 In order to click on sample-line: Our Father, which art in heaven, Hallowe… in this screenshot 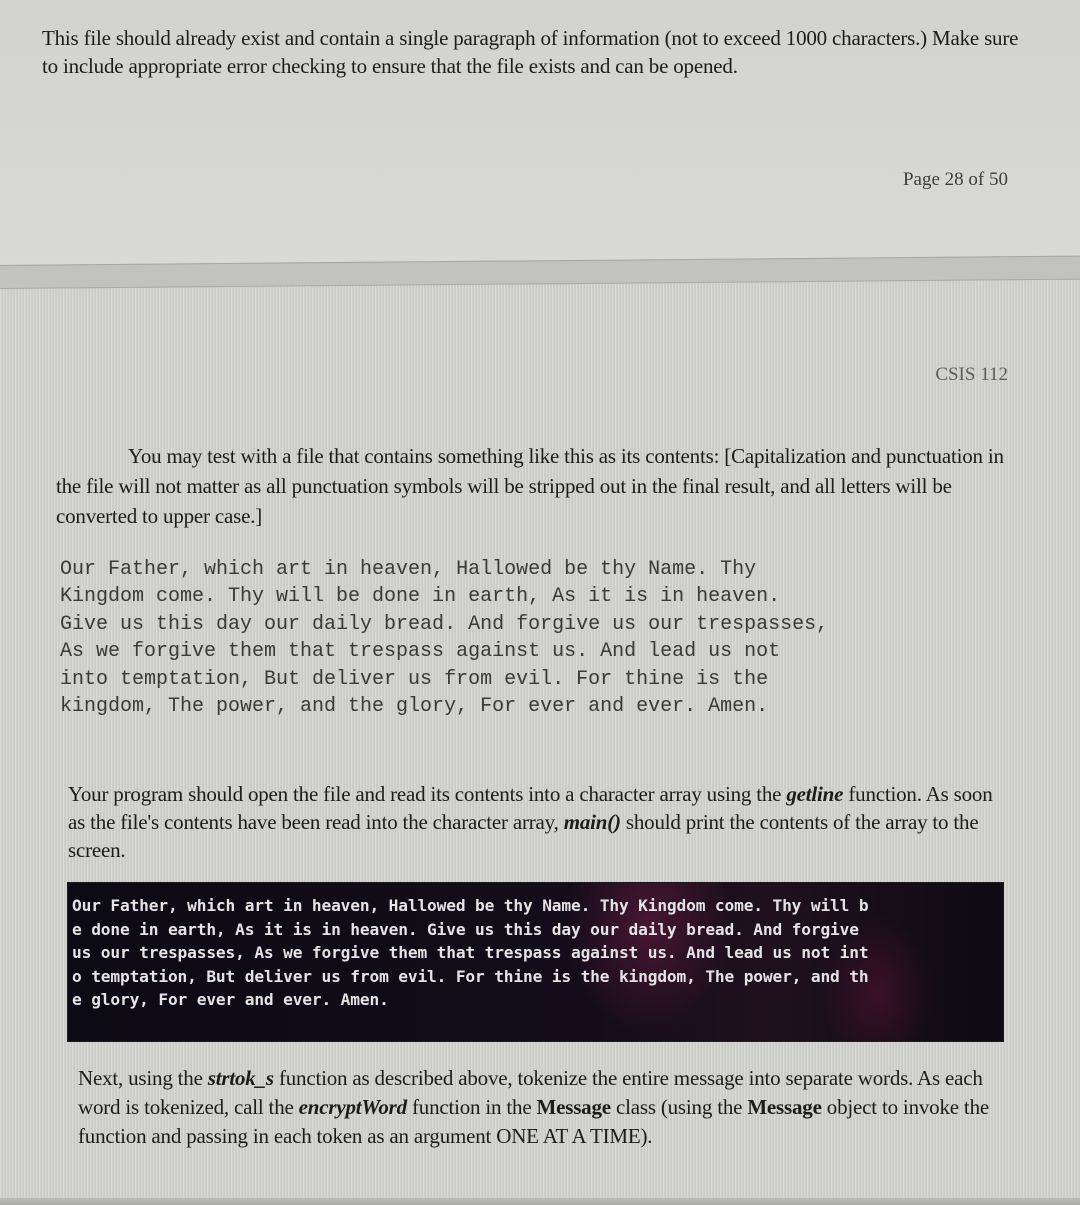, I will do `click(408, 569)`.